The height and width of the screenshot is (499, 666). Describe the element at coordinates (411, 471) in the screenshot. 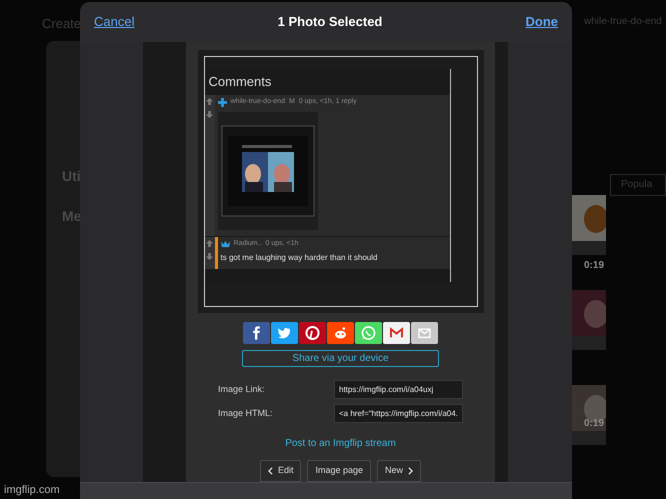

I see `chevron-right-icon` at that location.